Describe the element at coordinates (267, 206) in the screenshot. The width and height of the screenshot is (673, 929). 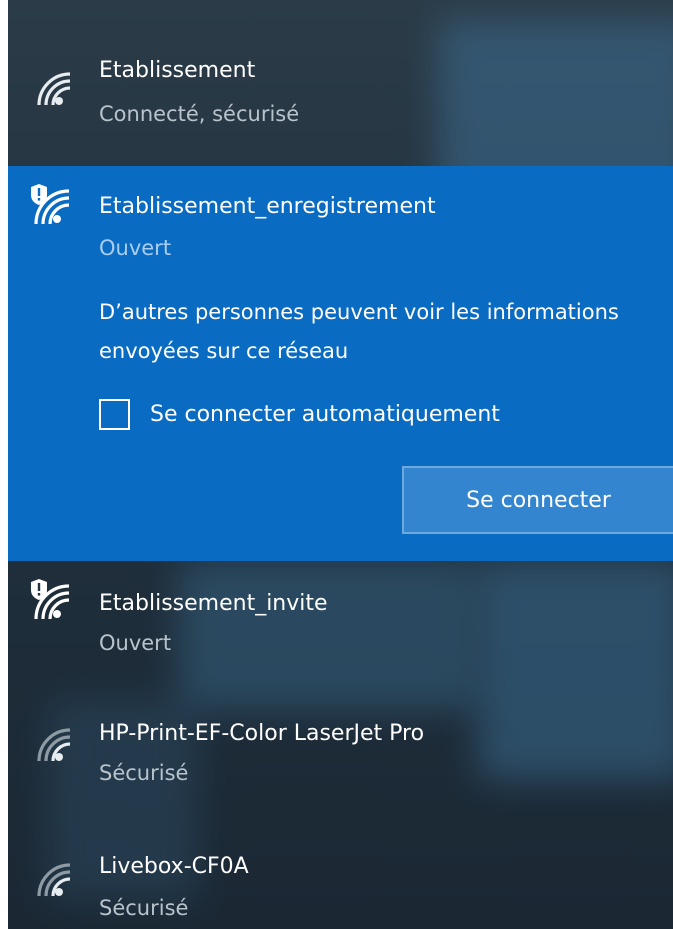
I see `network-ssid: Etablissement_enregistrement` at that location.